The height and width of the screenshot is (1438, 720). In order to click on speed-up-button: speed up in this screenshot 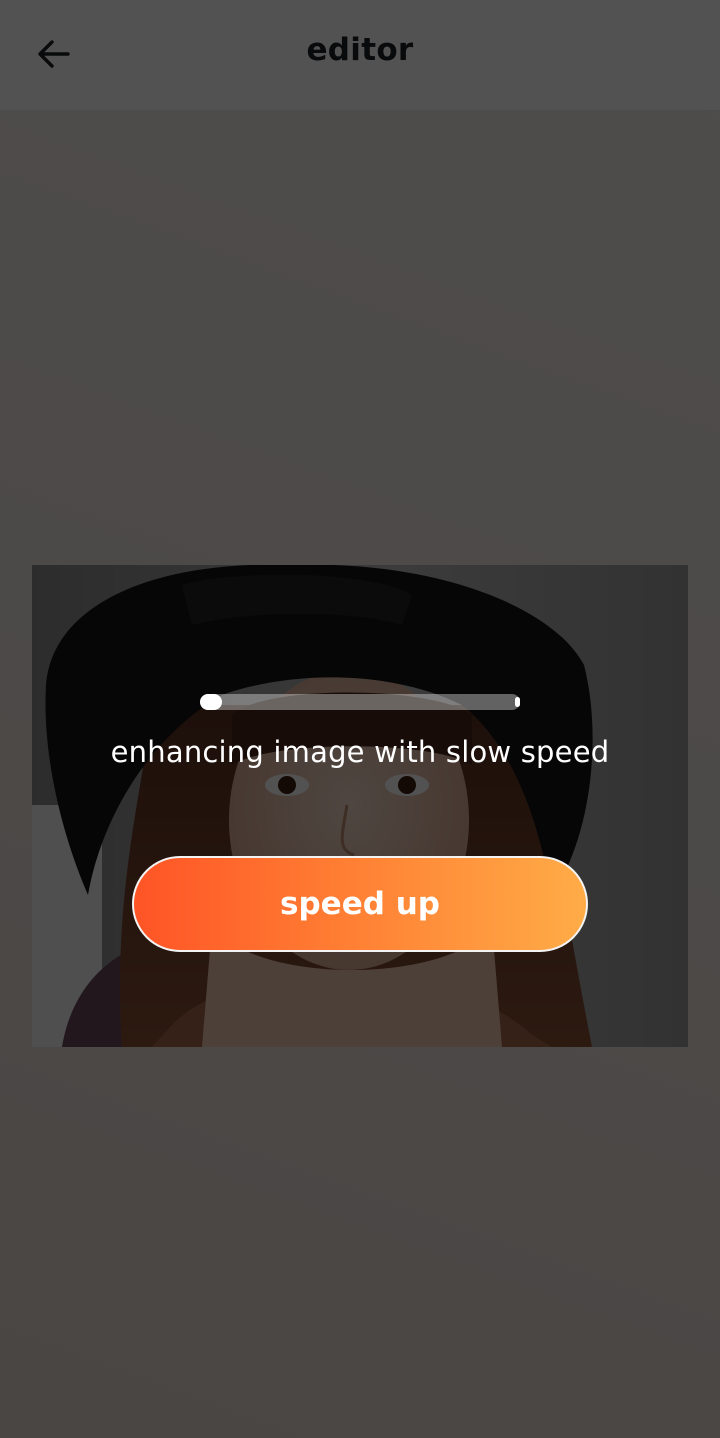, I will do `click(360, 904)`.